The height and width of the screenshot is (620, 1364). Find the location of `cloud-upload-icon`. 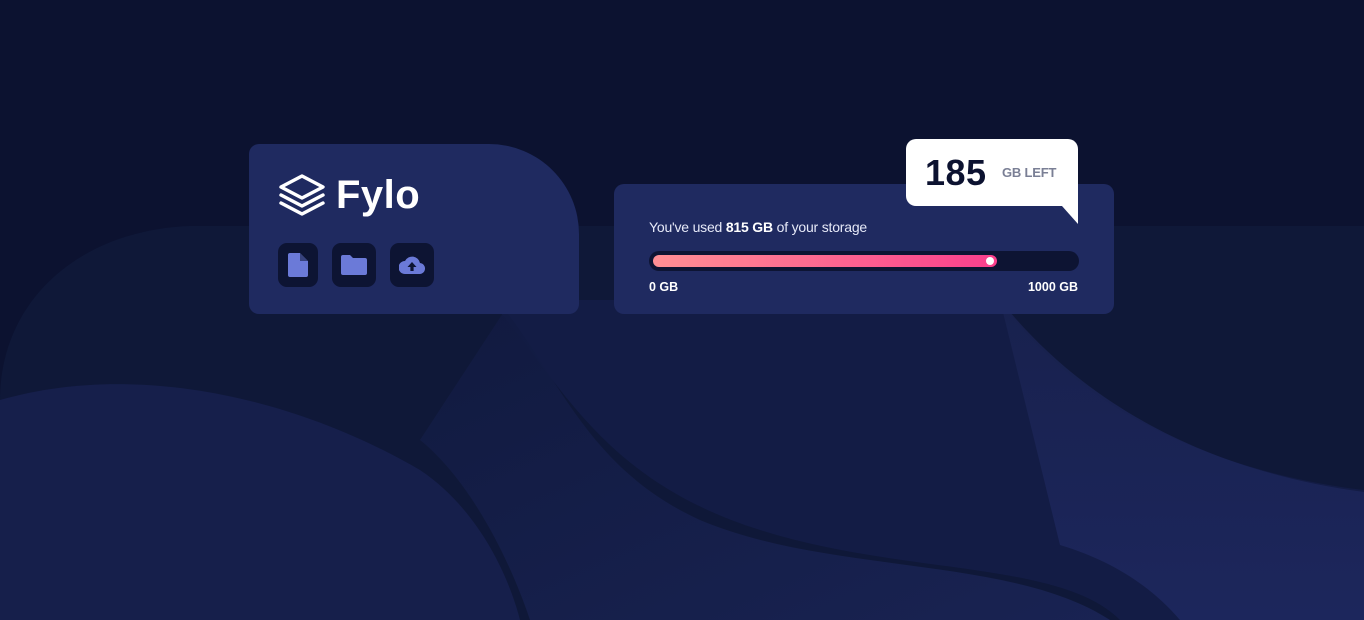

cloud-upload-icon is located at coordinates (412, 265).